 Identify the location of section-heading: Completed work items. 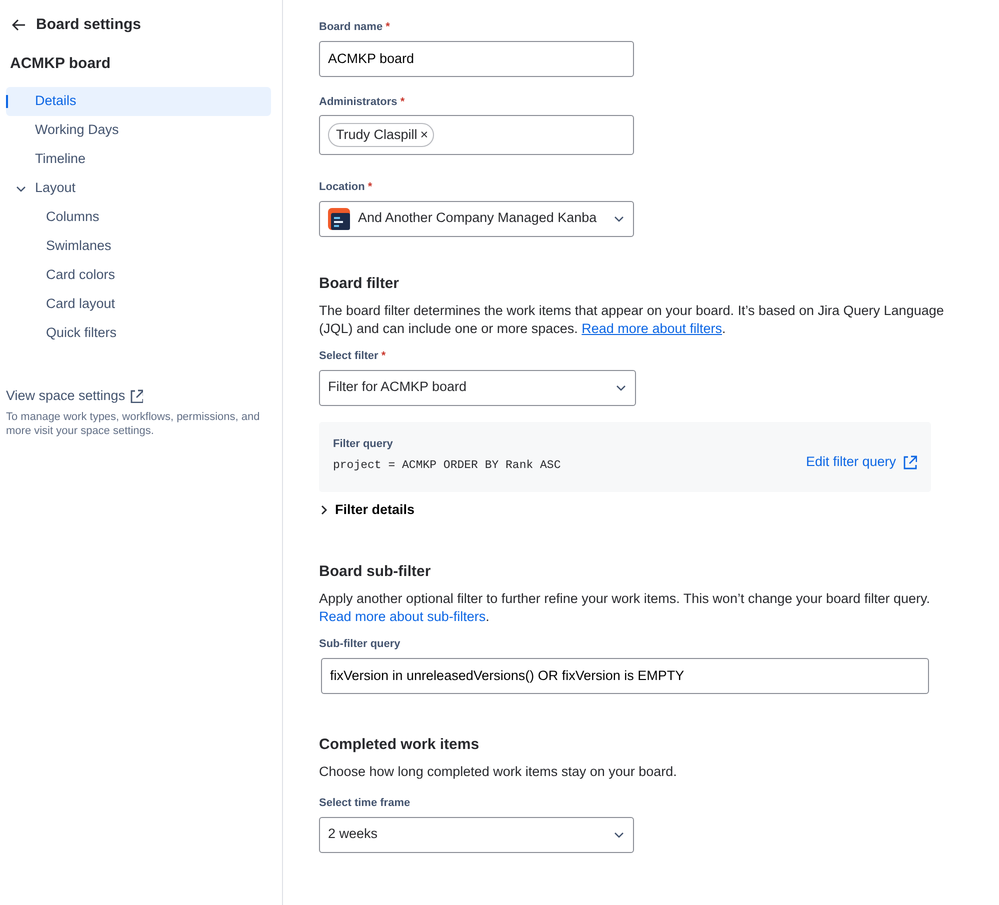
(399, 744).